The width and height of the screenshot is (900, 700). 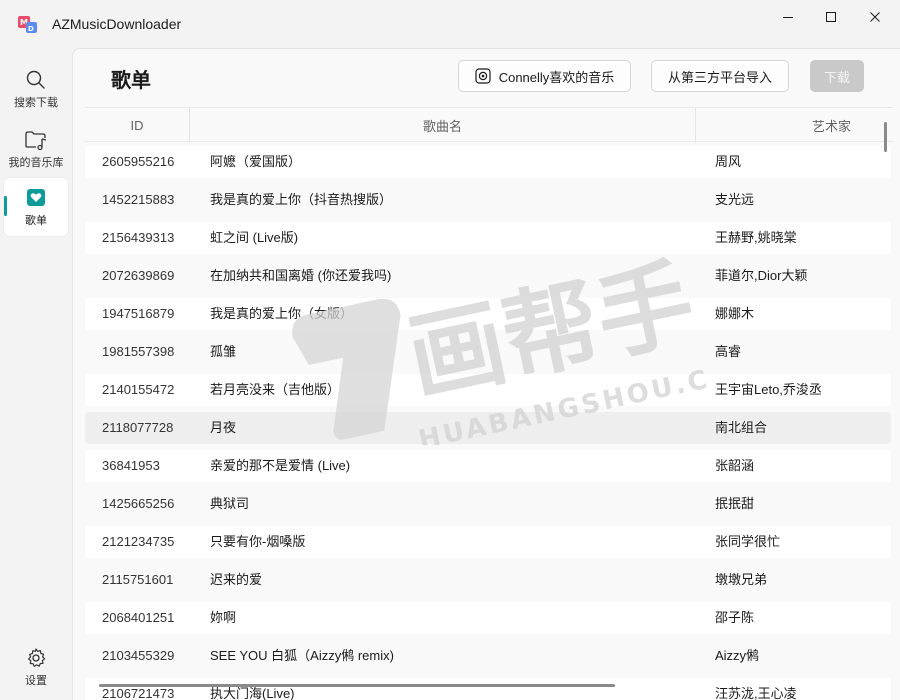 What do you see at coordinates (138, 617) in the screenshot?
I see `song-id-cell: 2068401251` at bounding box center [138, 617].